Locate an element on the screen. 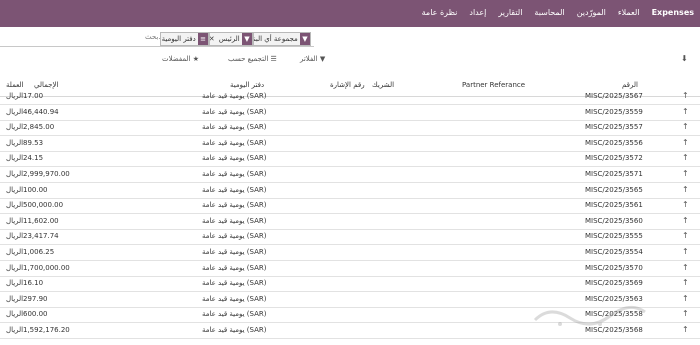 The width and height of the screenshot is (700, 345). col-ref-number: رقم الإشارة is located at coordinates (347, 85).